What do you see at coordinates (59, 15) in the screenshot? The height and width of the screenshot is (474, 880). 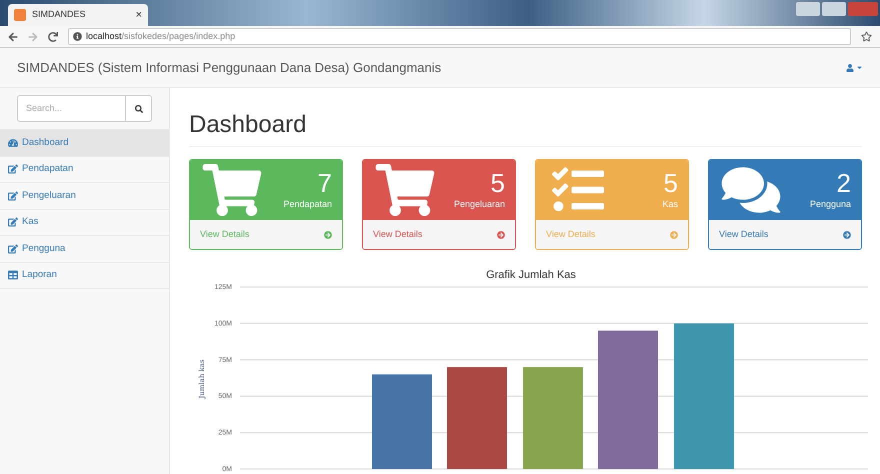 I see `tab-title: SIMDANDES` at bounding box center [59, 15].